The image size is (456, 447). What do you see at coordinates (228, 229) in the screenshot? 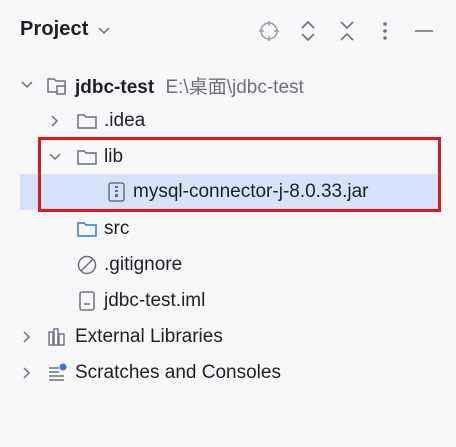
I see `tree-row-src: src` at bounding box center [228, 229].